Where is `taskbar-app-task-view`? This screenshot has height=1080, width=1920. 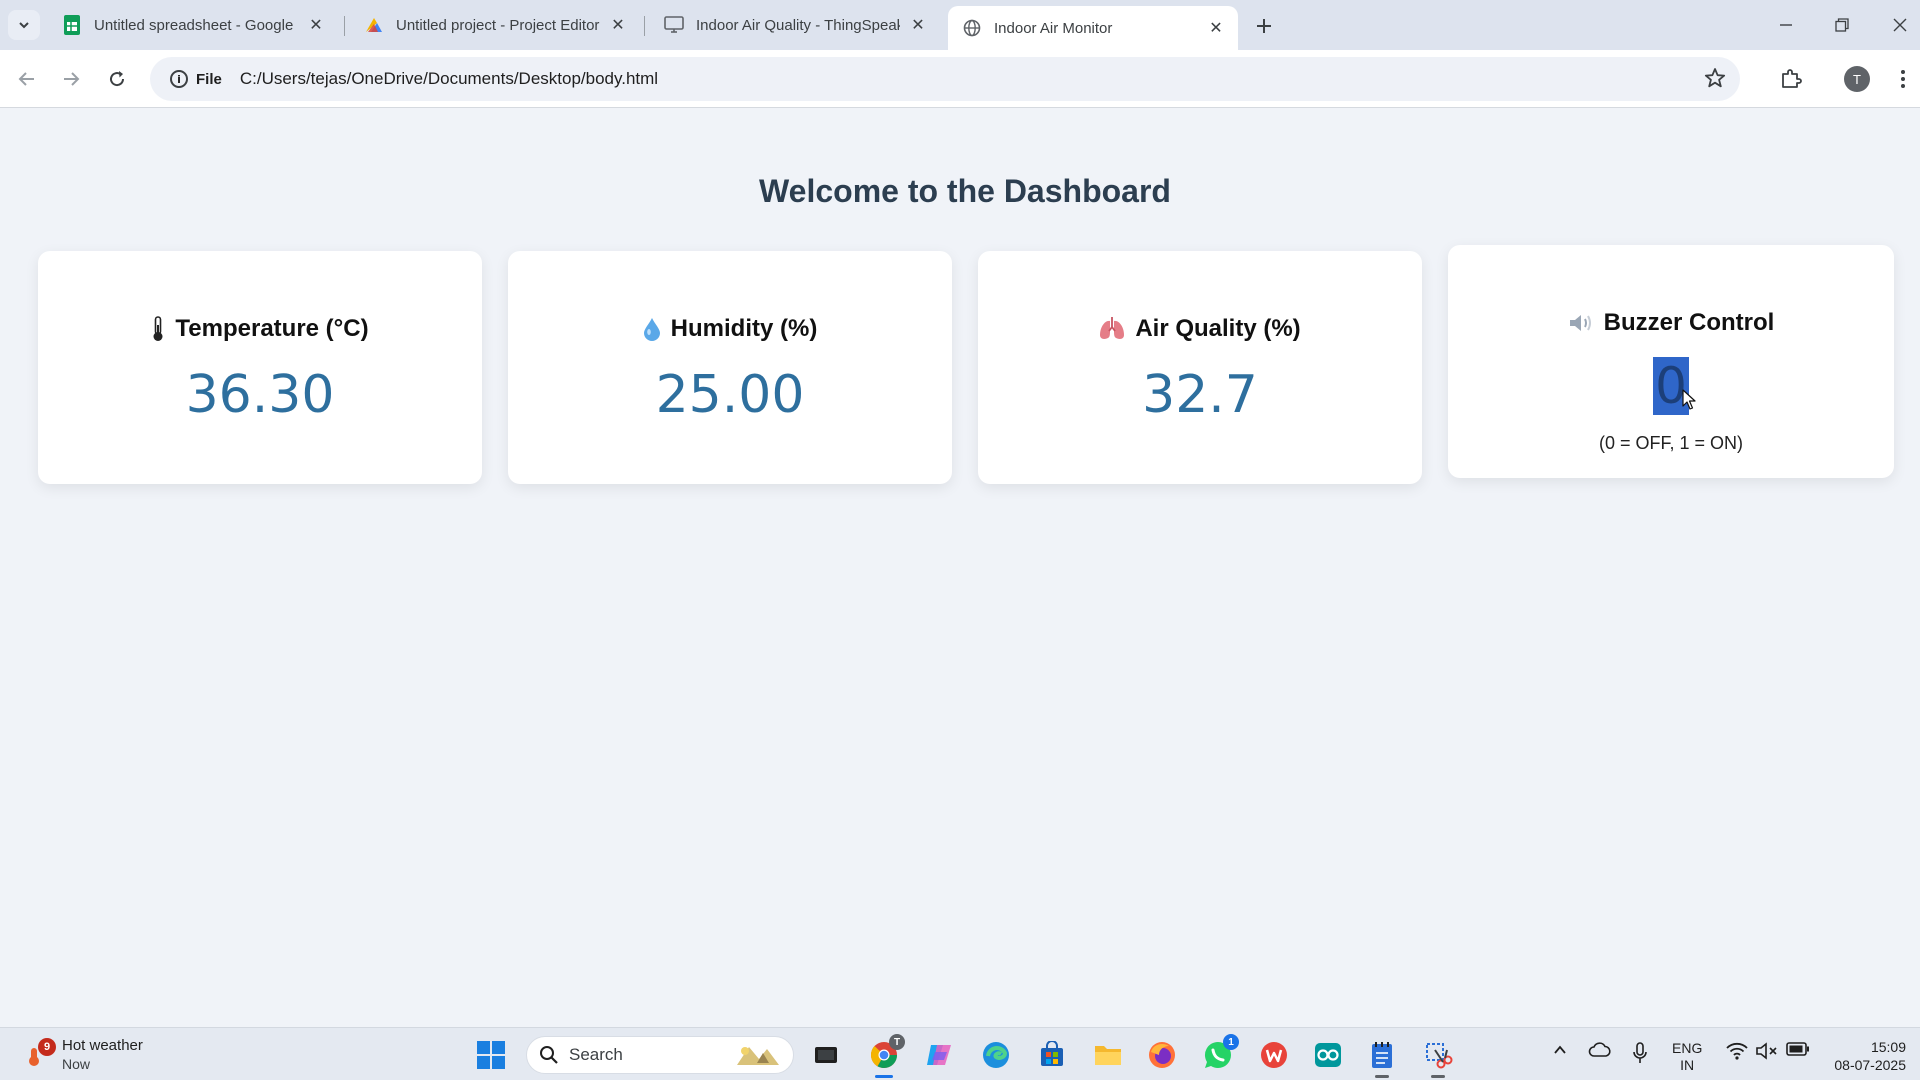 taskbar-app-task-view is located at coordinates (826, 1055).